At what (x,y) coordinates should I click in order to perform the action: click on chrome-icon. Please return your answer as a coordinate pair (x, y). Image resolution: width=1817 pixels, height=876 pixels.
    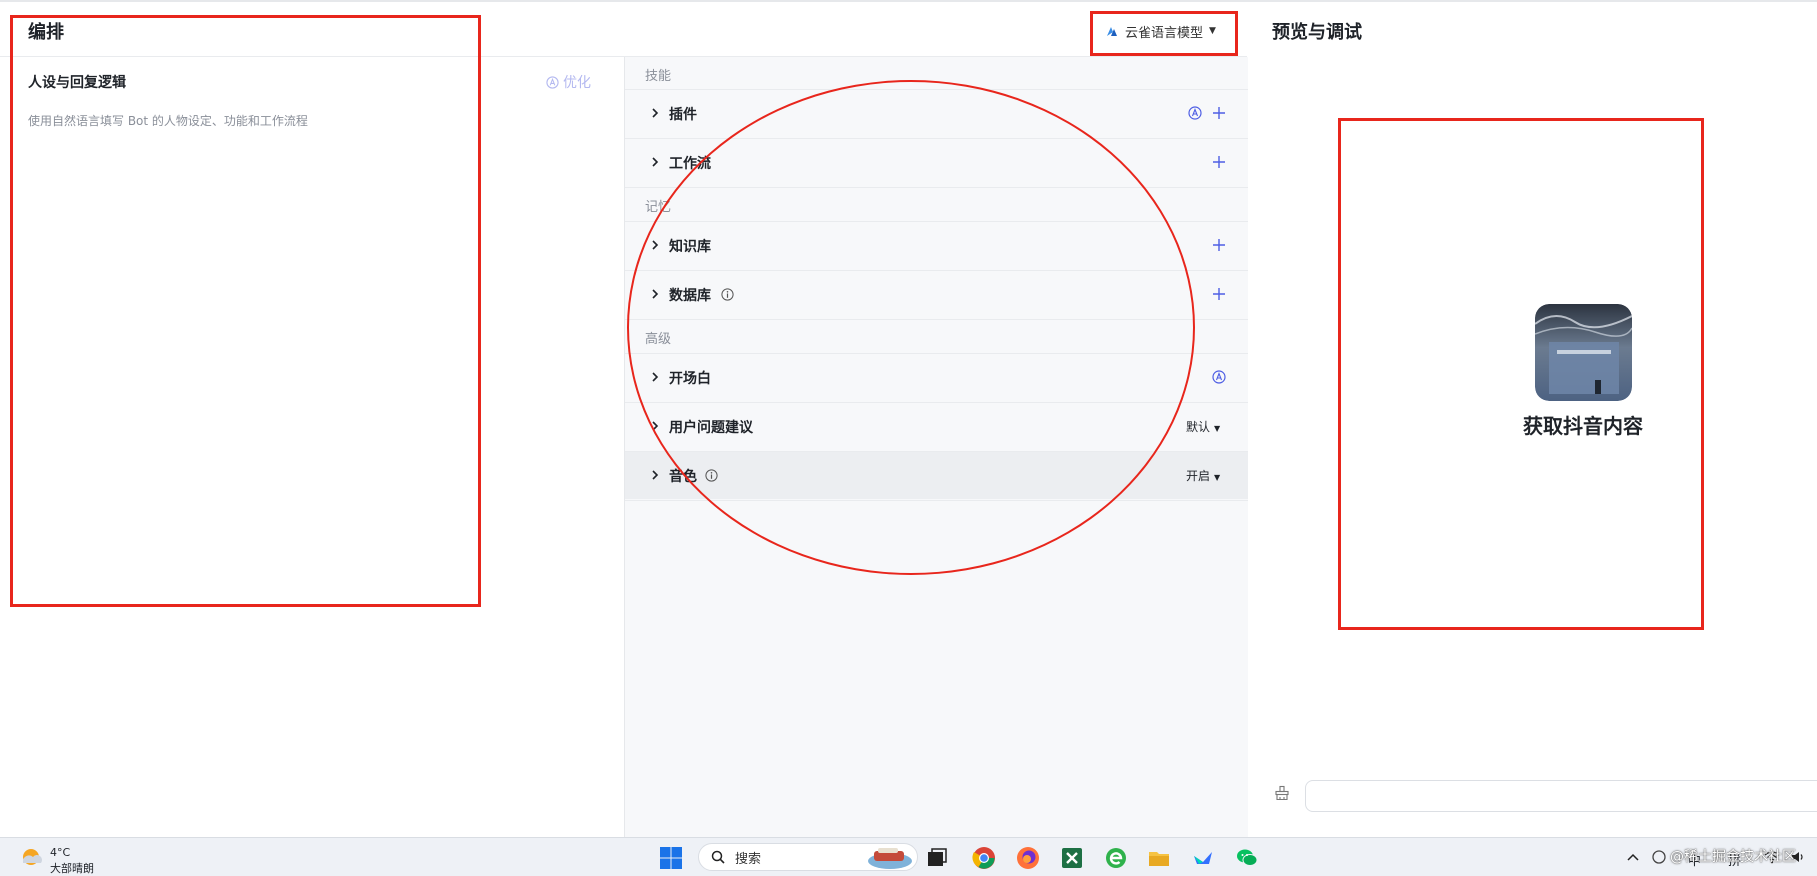
    Looking at the image, I should click on (984, 858).